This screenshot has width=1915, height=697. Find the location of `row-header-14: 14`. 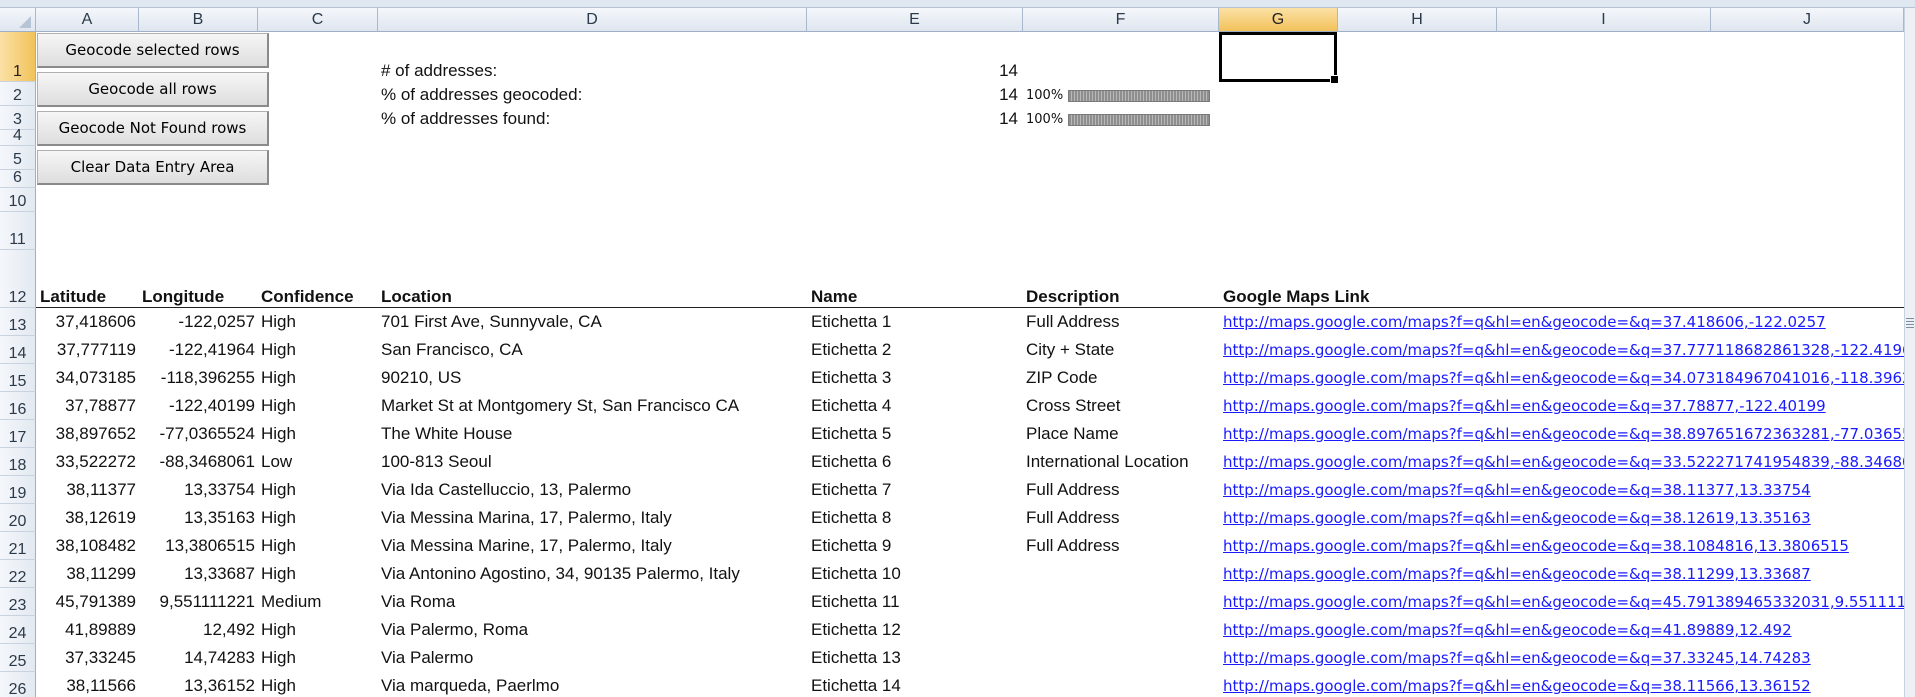

row-header-14: 14 is located at coordinates (18, 350).